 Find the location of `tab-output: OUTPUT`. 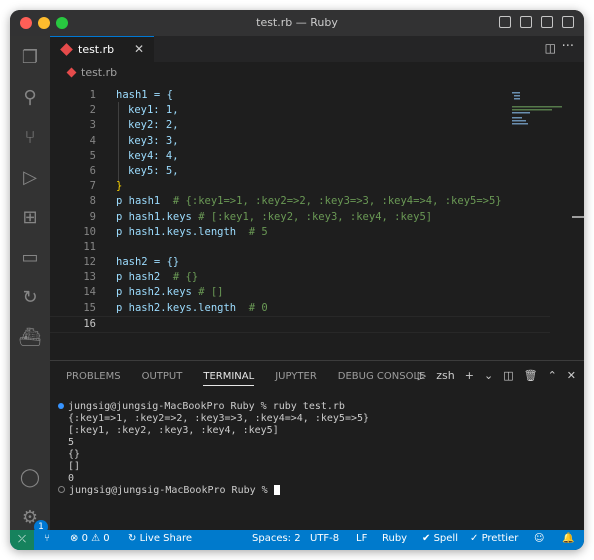

tab-output: OUTPUT is located at coordinates (162, 378).